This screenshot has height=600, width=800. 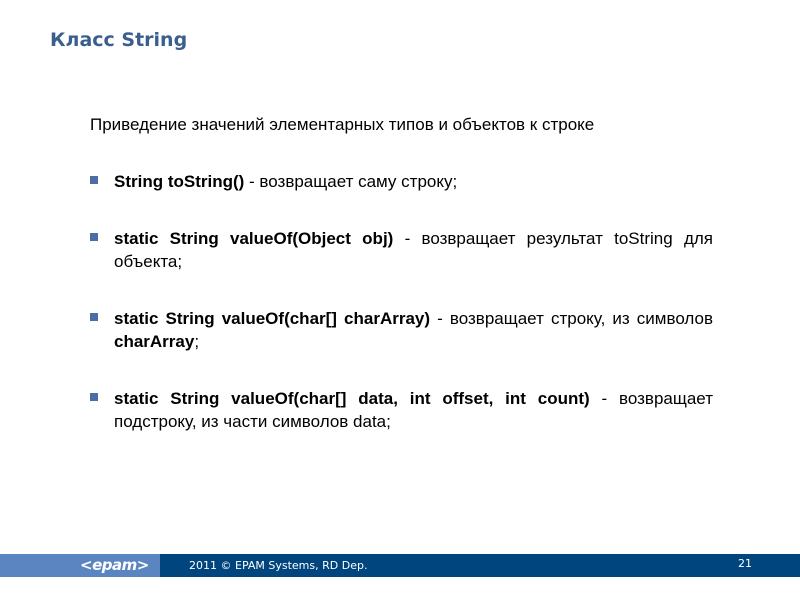 What do you see at coordinates (254, 238) in the screenshot?
I see `code-signature: static String valueOf(Object obj)` at bounding box center [254, 238].